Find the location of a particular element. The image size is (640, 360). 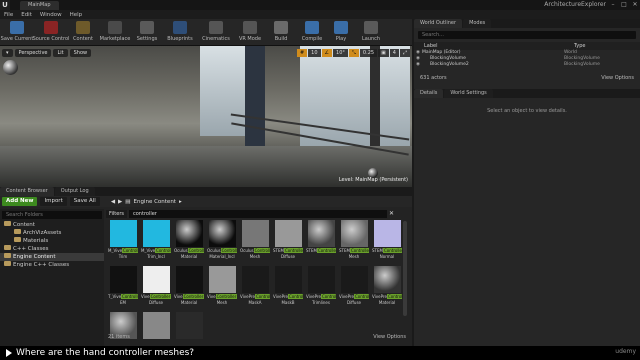

asset-tile: VivePreControllerMaterial is located at coordinates (387, 287).